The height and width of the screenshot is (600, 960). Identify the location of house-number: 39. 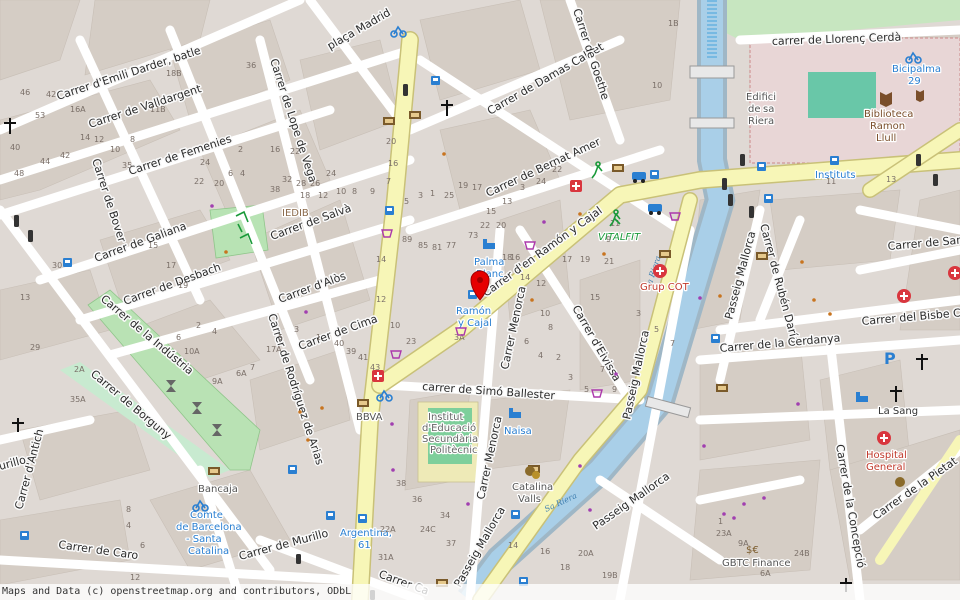
(351, 351).